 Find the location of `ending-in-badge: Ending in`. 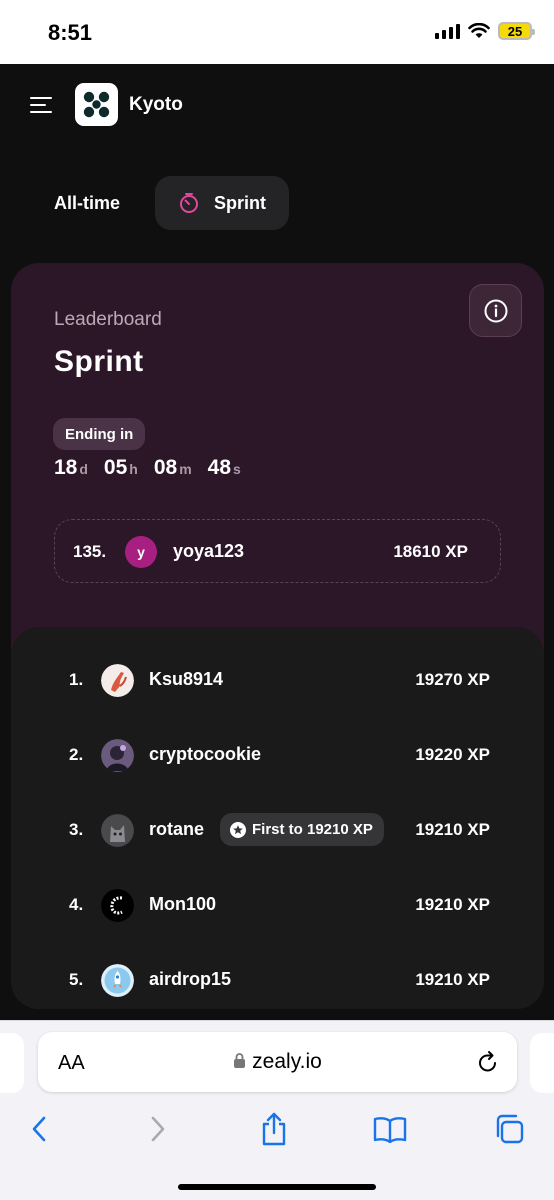

ending-in-badge: Ending in is located at coordinates (99, 434).